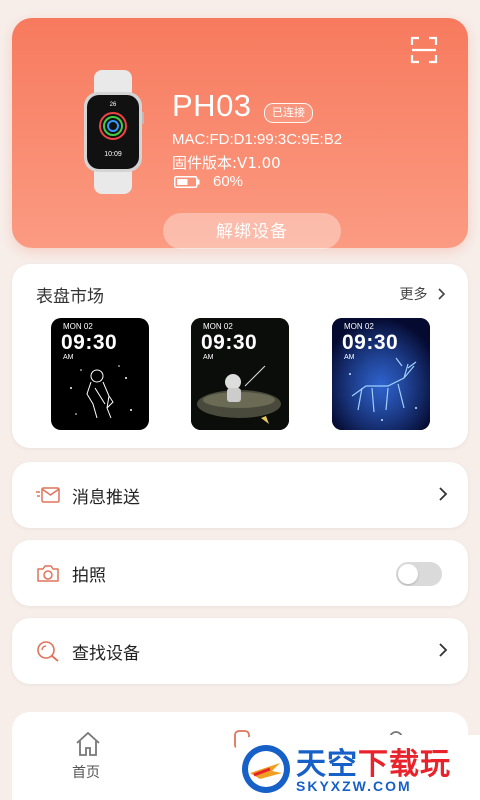 The image size is (480, 800). What do you see at coordinates (354, 786) in the screenshot?
I see `watermark-domain: SKYXZW.COM` at bounding box center [354, 786].